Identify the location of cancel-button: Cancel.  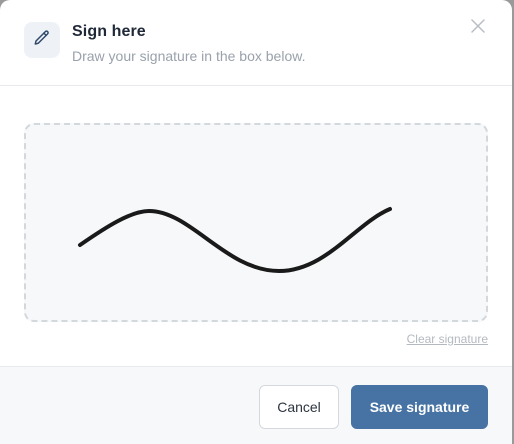
(299, 407).